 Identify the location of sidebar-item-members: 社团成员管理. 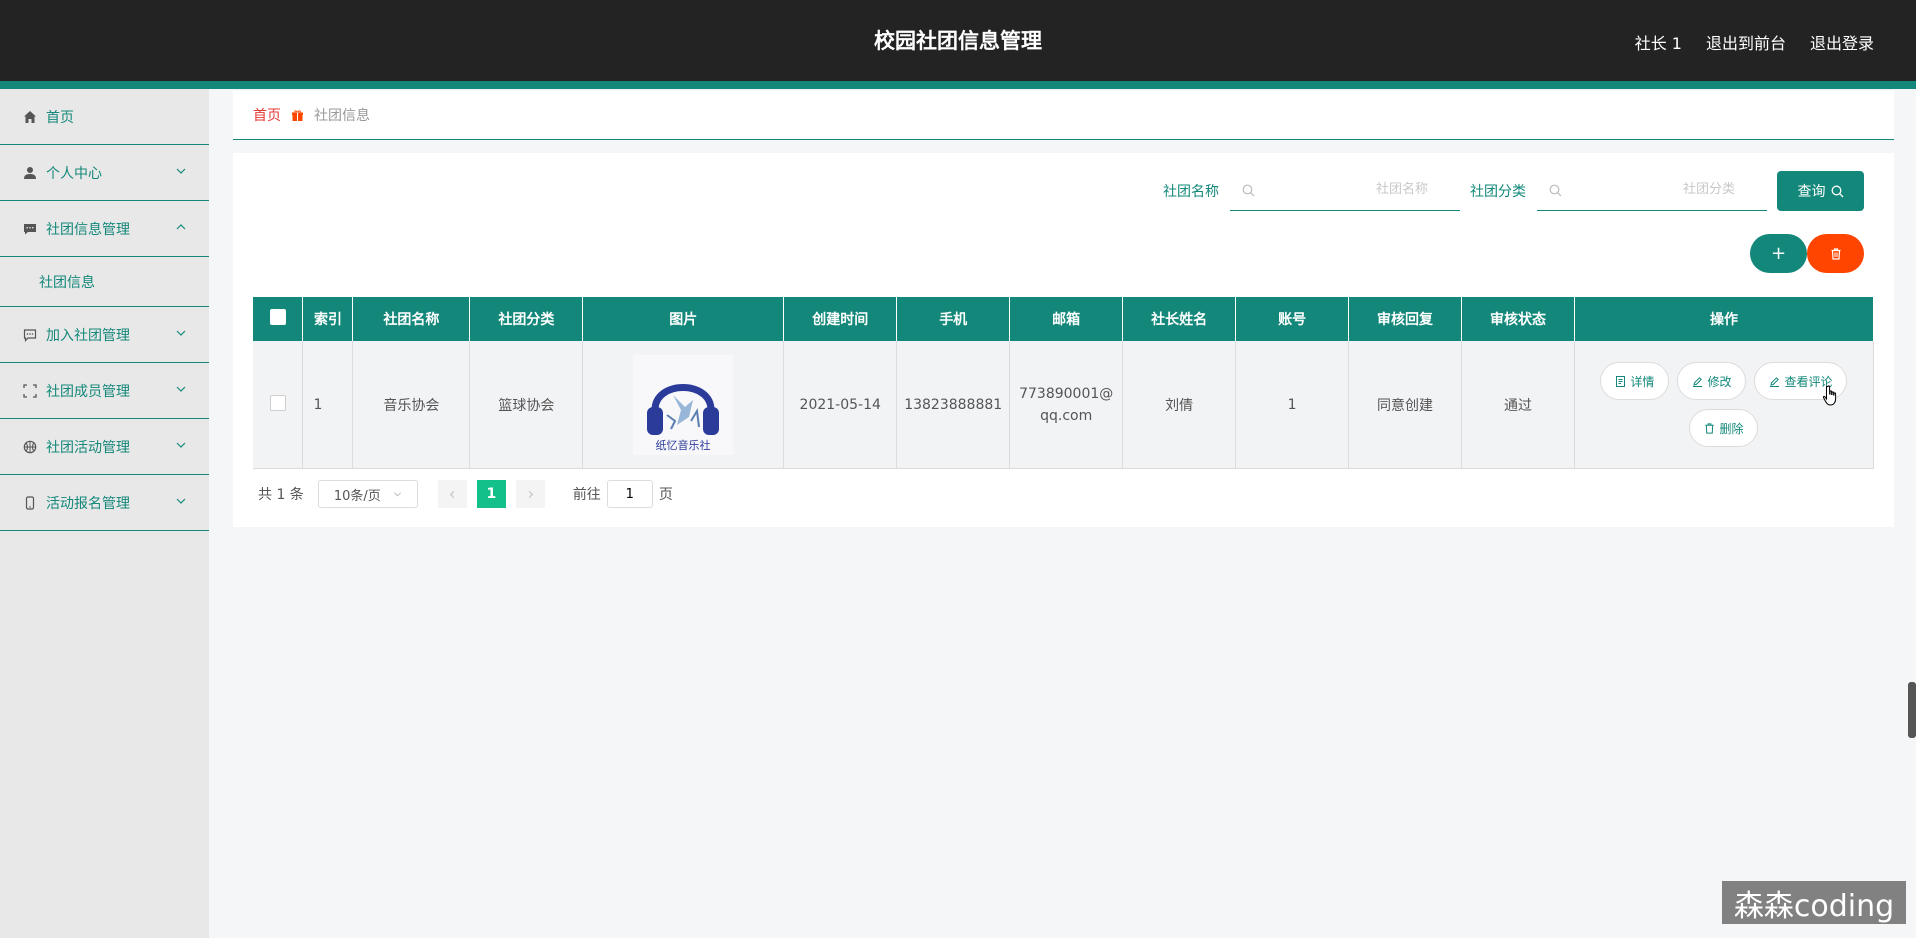
(104, 391).